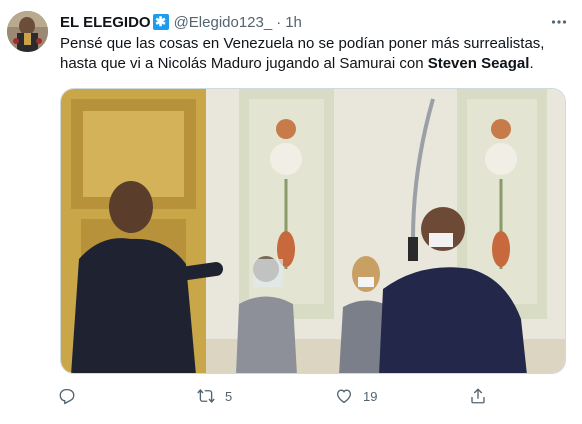 This screenshot has height=424, width=582. I want to click on share-icon, so click(478, 396).